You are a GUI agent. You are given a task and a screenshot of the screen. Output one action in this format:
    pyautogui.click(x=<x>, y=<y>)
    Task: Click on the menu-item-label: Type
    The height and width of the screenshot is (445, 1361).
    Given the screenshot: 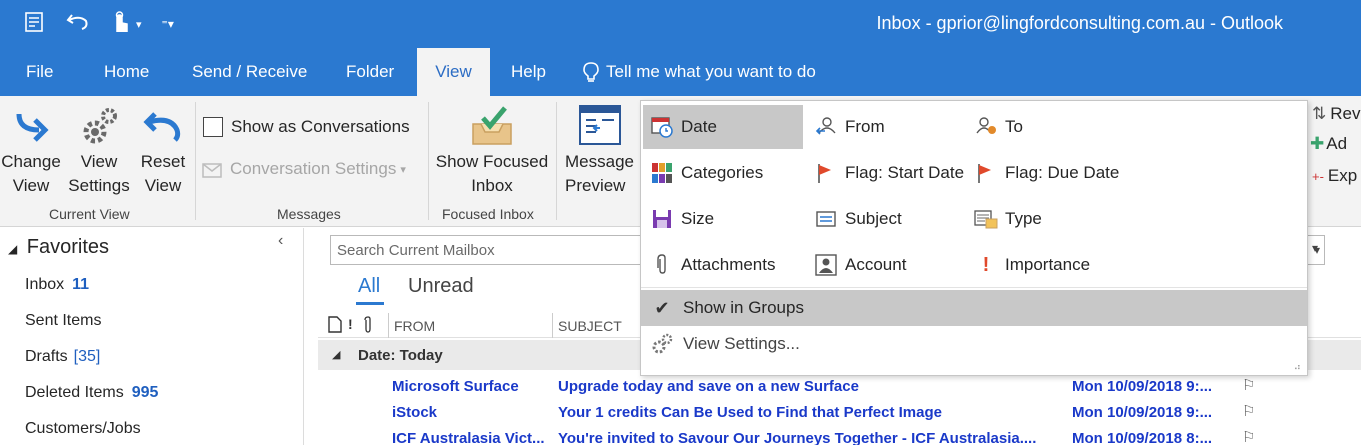 What is the action you would take?
    pyautogui.click(x=1023, y=218)
    